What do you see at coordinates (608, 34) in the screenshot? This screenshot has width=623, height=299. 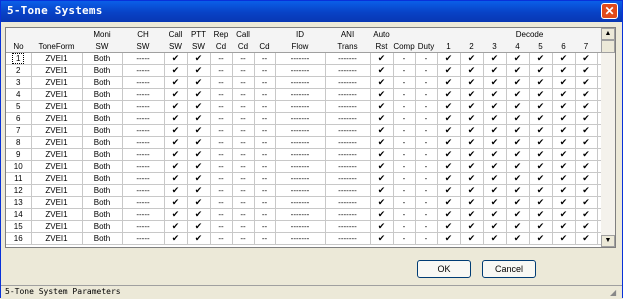 I see `scroll-up-button: ▲` at bounding box center [608, 34].